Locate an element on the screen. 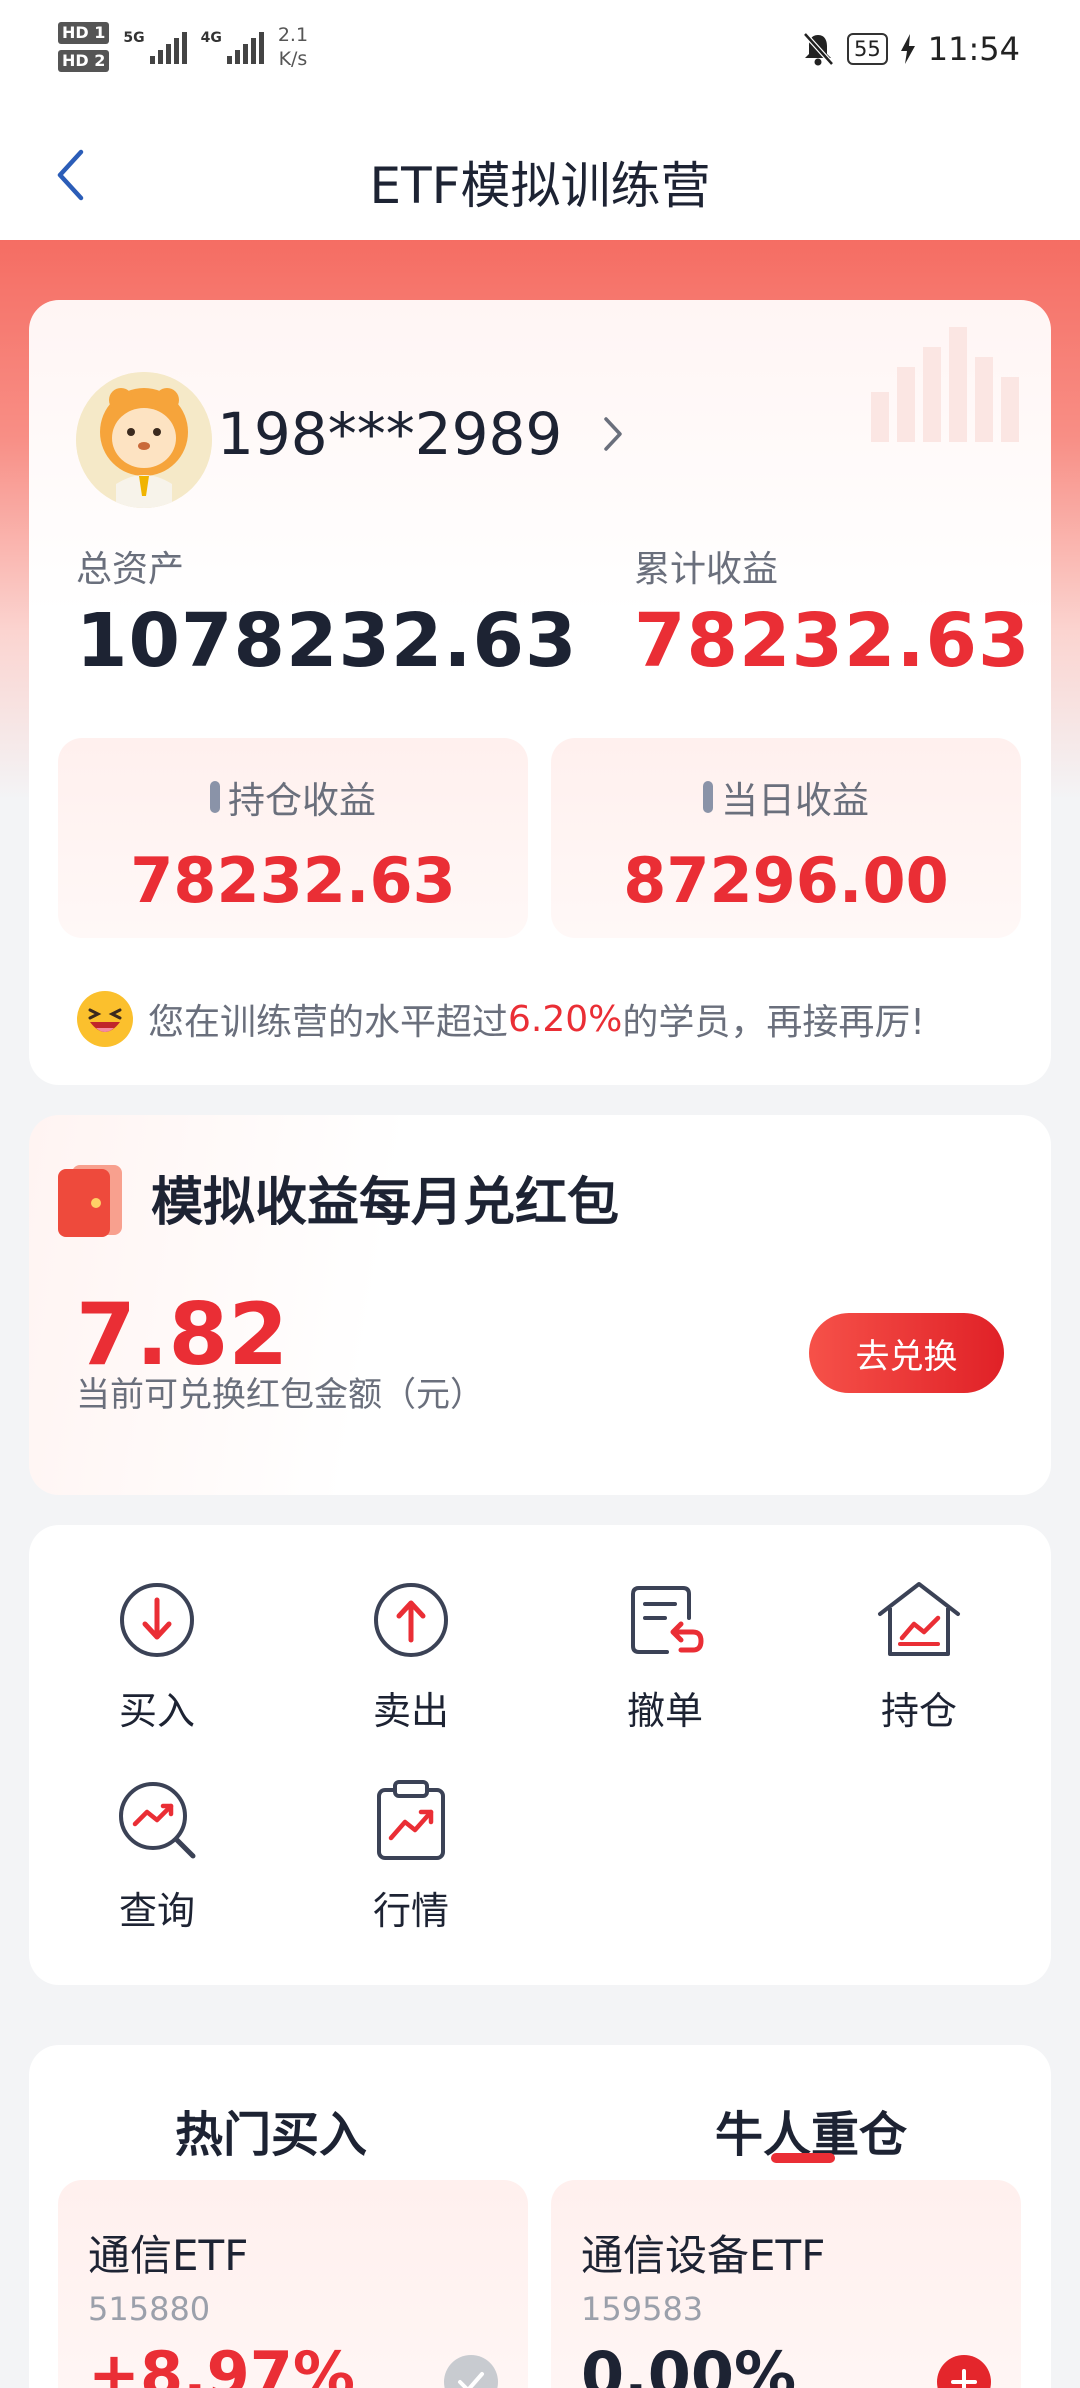 The width and height of the screenshot is (1080, 2388). active-tab-indicator is located at coordinates (803, 2158).